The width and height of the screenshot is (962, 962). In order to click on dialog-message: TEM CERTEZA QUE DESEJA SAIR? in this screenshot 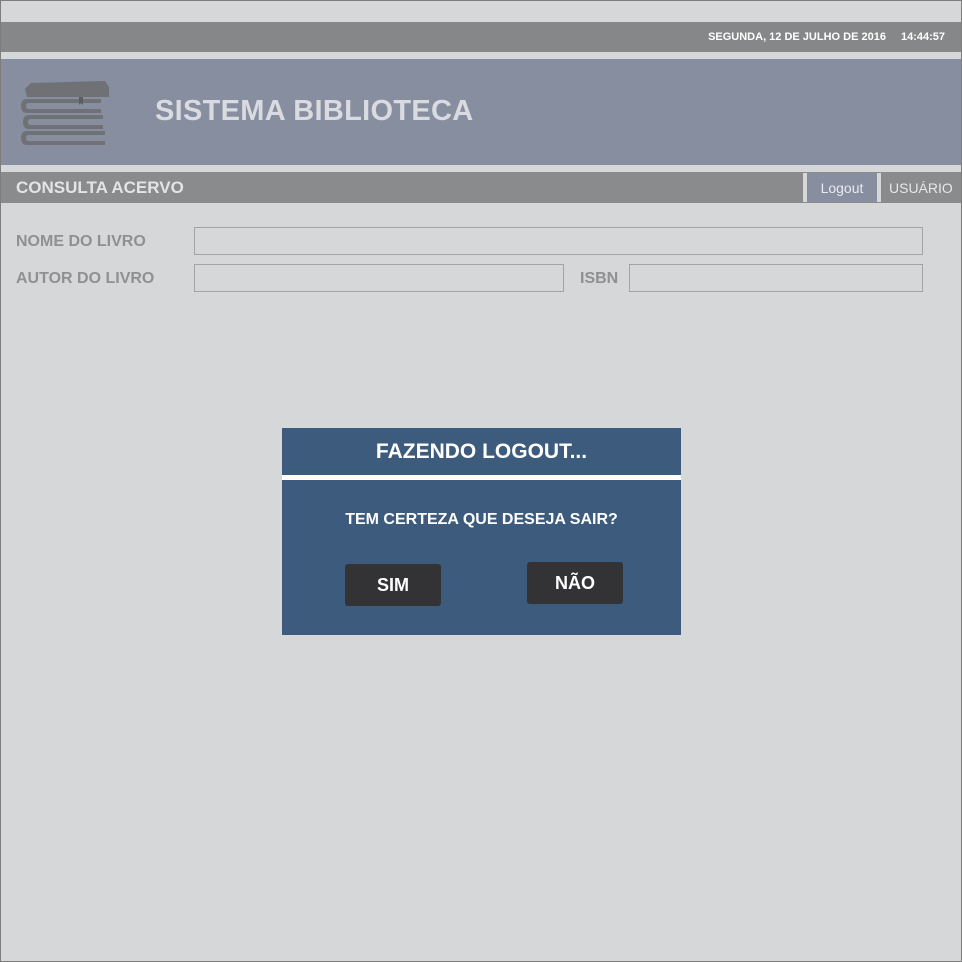, I will do `click(481, 519)`.